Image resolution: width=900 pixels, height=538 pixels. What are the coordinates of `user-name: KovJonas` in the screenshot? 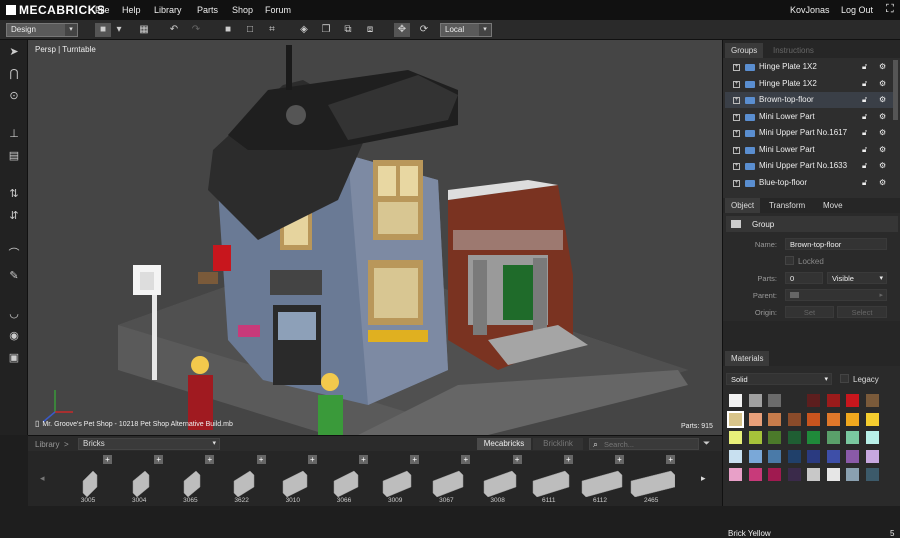 It's located at (810, 10).